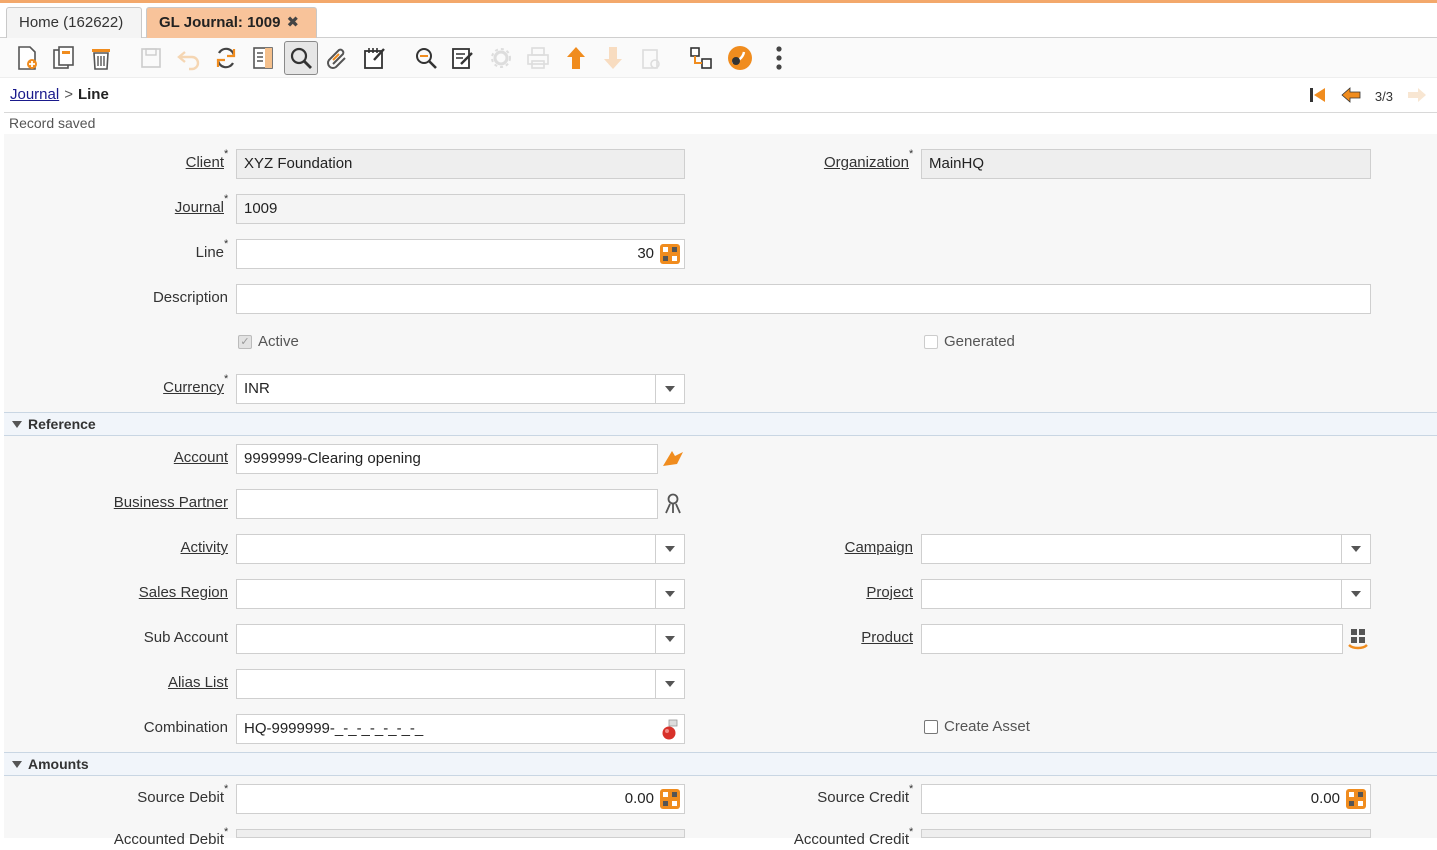 This screenshot has height=850, width=1437. What do you see at coordinates (613, 58) in the screenshot?
I see `child-record-icon` at bounding box center [613, 58].